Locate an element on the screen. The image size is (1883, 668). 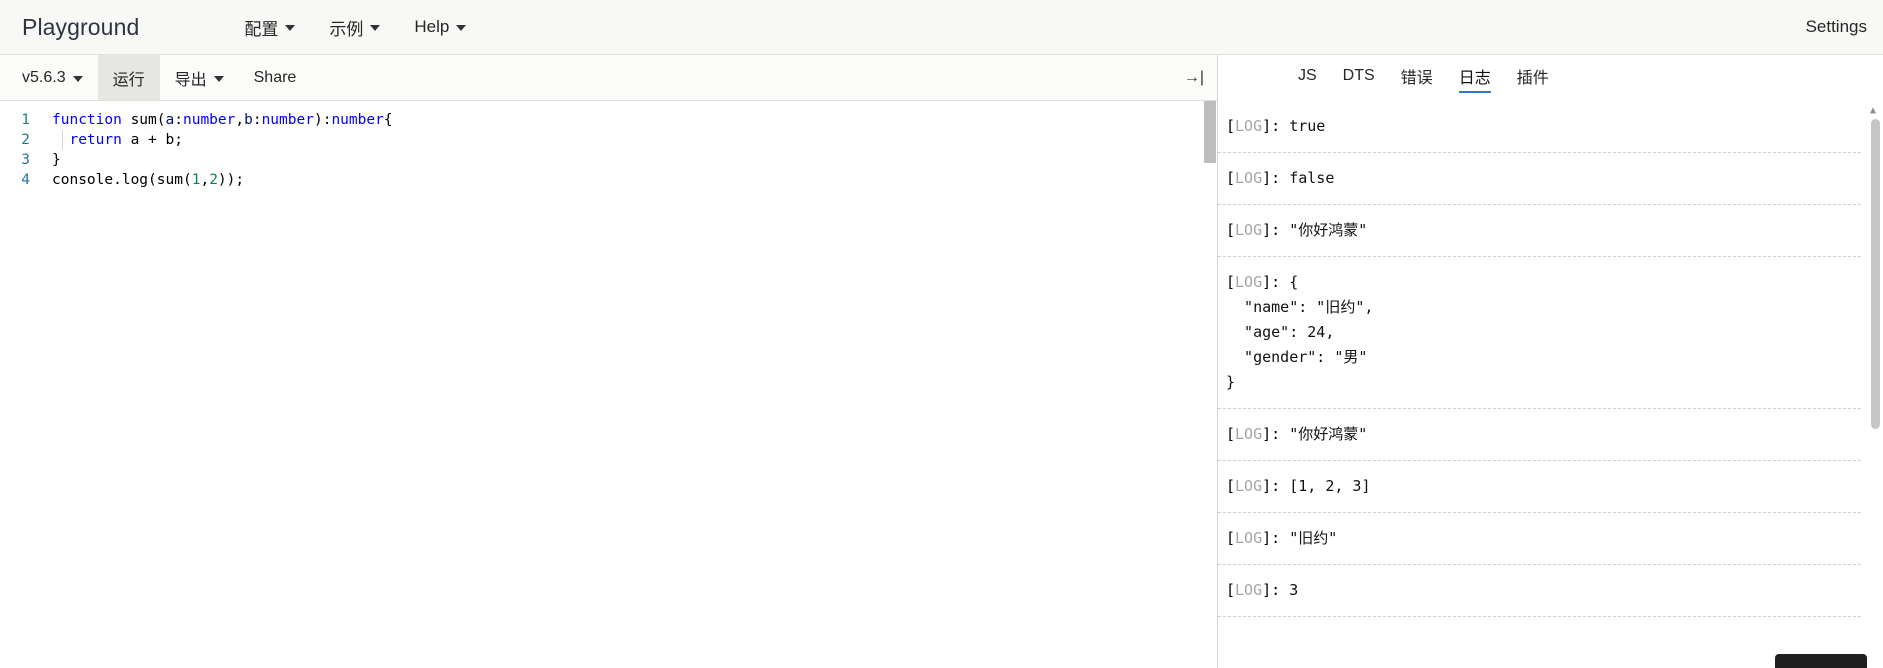
log-value: true is located at coordinates (1307, 126).